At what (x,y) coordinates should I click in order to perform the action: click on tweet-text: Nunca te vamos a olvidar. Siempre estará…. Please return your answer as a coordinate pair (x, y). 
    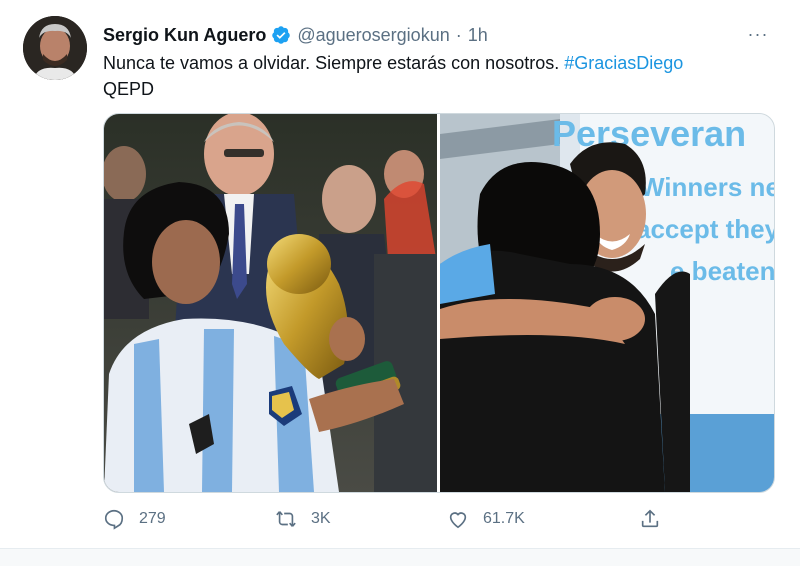
    Looking at the image, I should click on (433, 76).